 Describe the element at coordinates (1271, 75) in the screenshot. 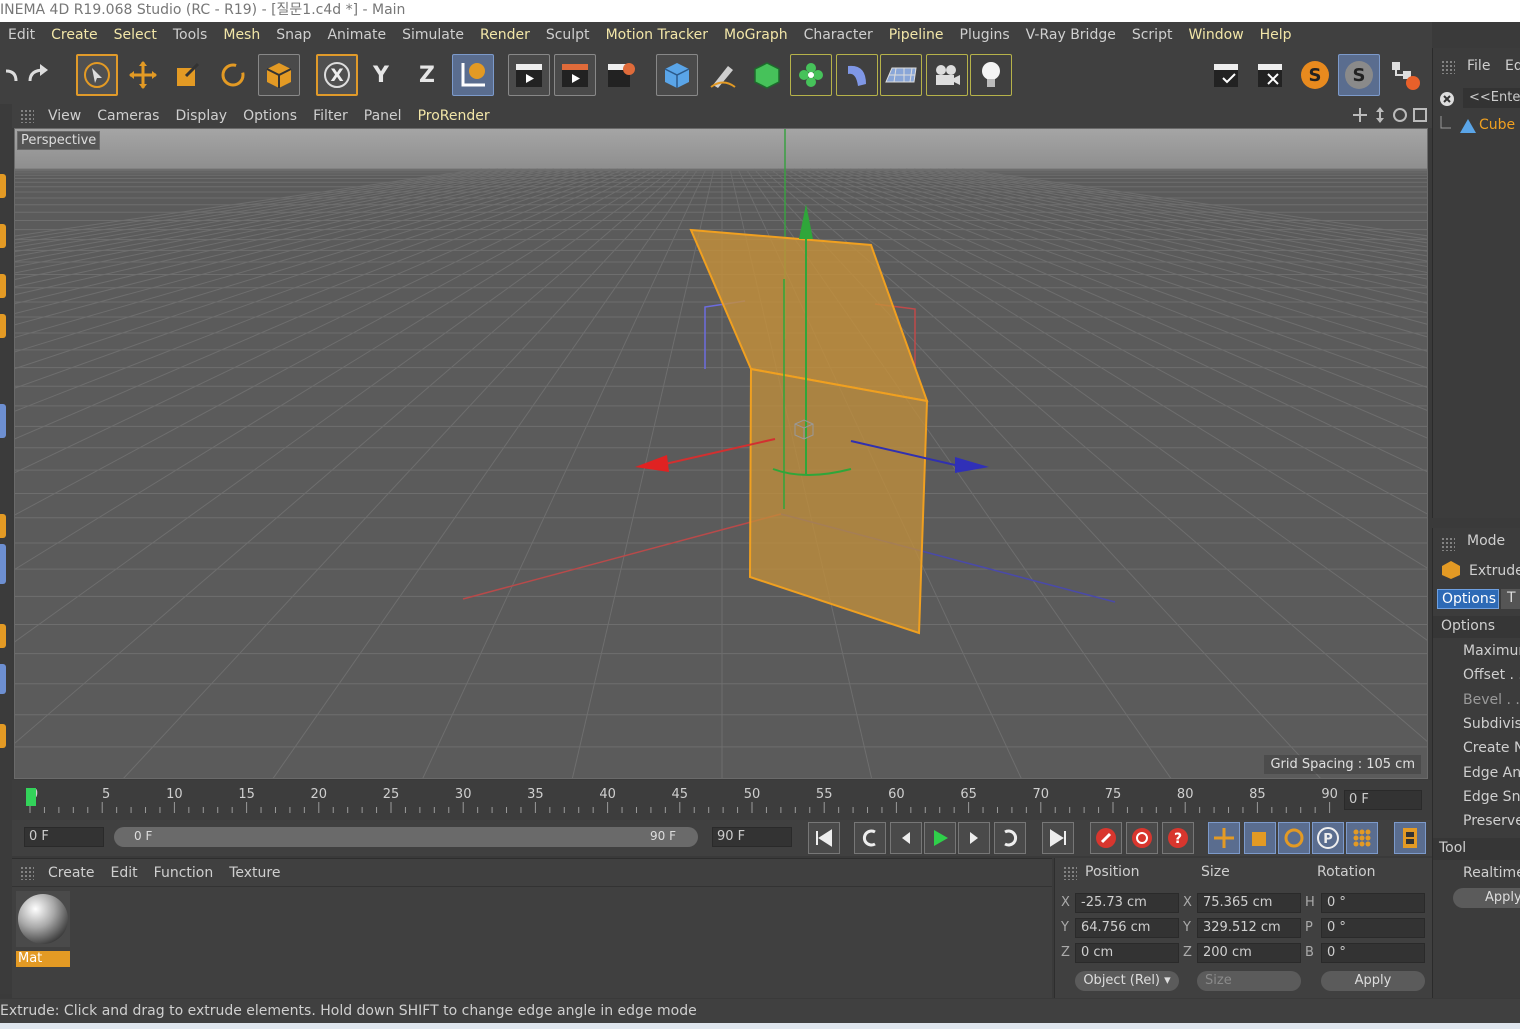

I see `vray-stop-button` at that location.